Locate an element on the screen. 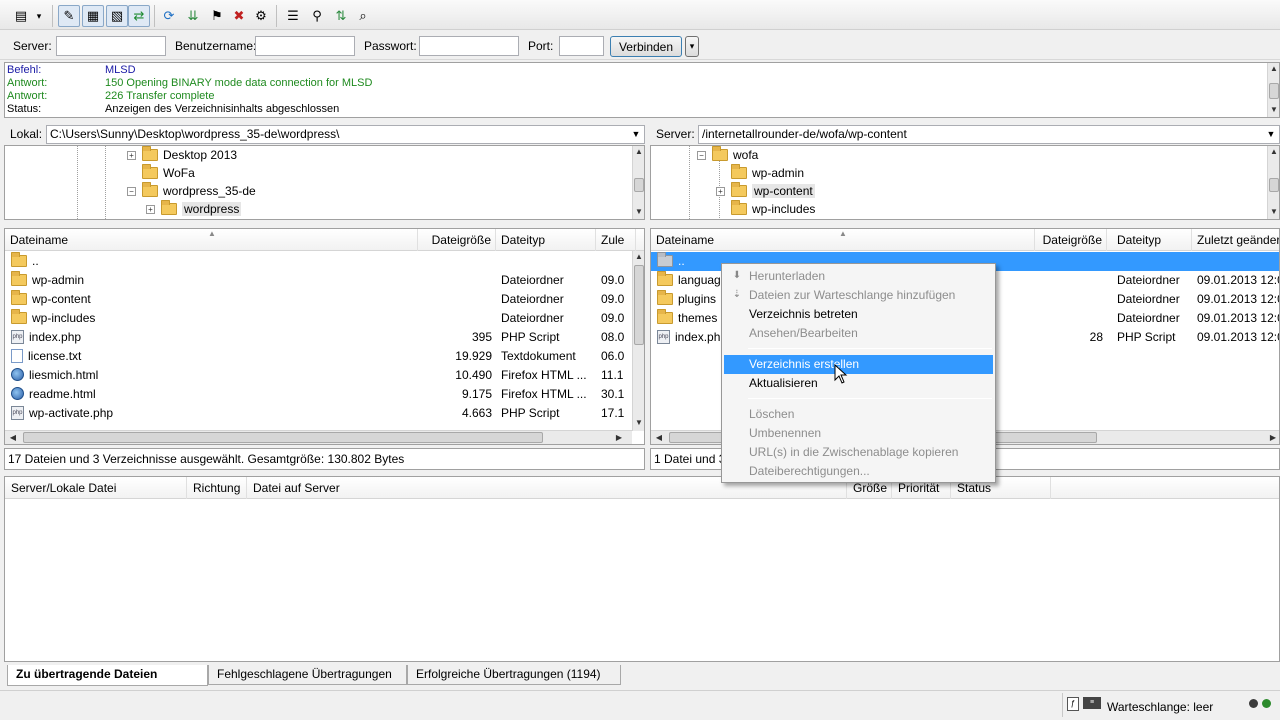 Image resolution: width=1280 pixels, height=720 pixels. file-row: wp-includes Dateiordner 09.0 is located at coordinates (318, 318).